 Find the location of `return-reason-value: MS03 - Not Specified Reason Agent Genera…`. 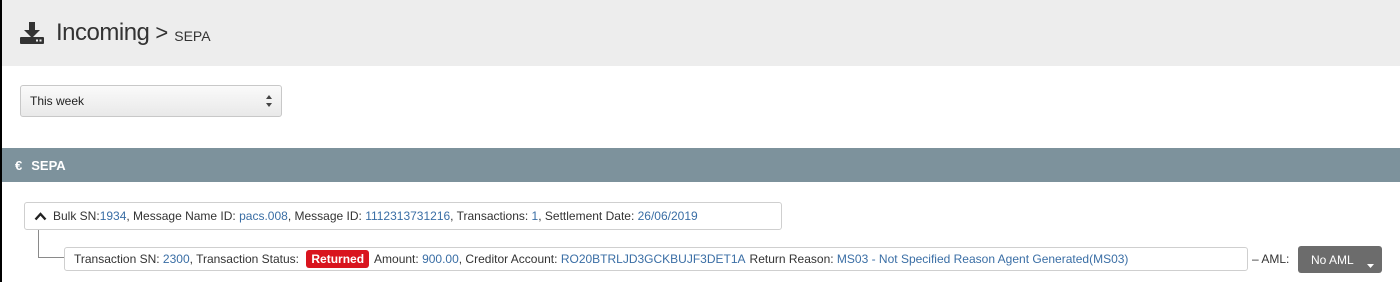

return-reason-value: MS03 - Not Specified Reason Agent Genera… is located at coordinates (982, 259).